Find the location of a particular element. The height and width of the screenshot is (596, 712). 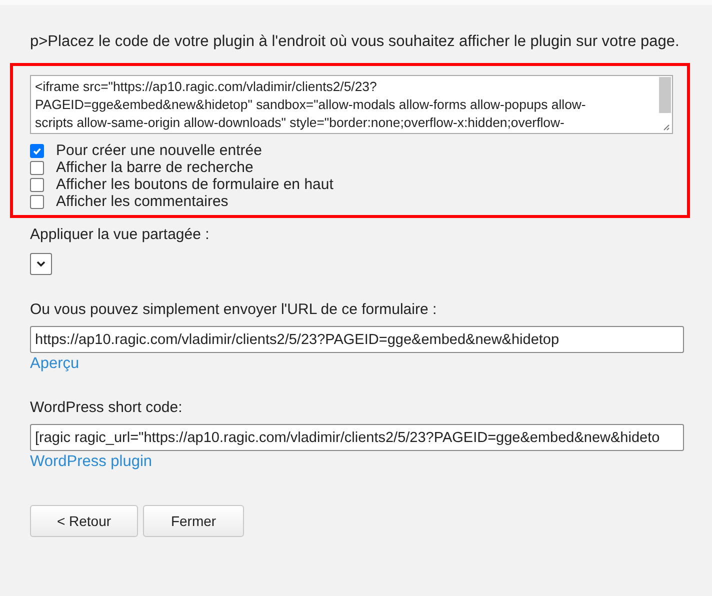

checkmark-icon is located at coordinates (37, 151).